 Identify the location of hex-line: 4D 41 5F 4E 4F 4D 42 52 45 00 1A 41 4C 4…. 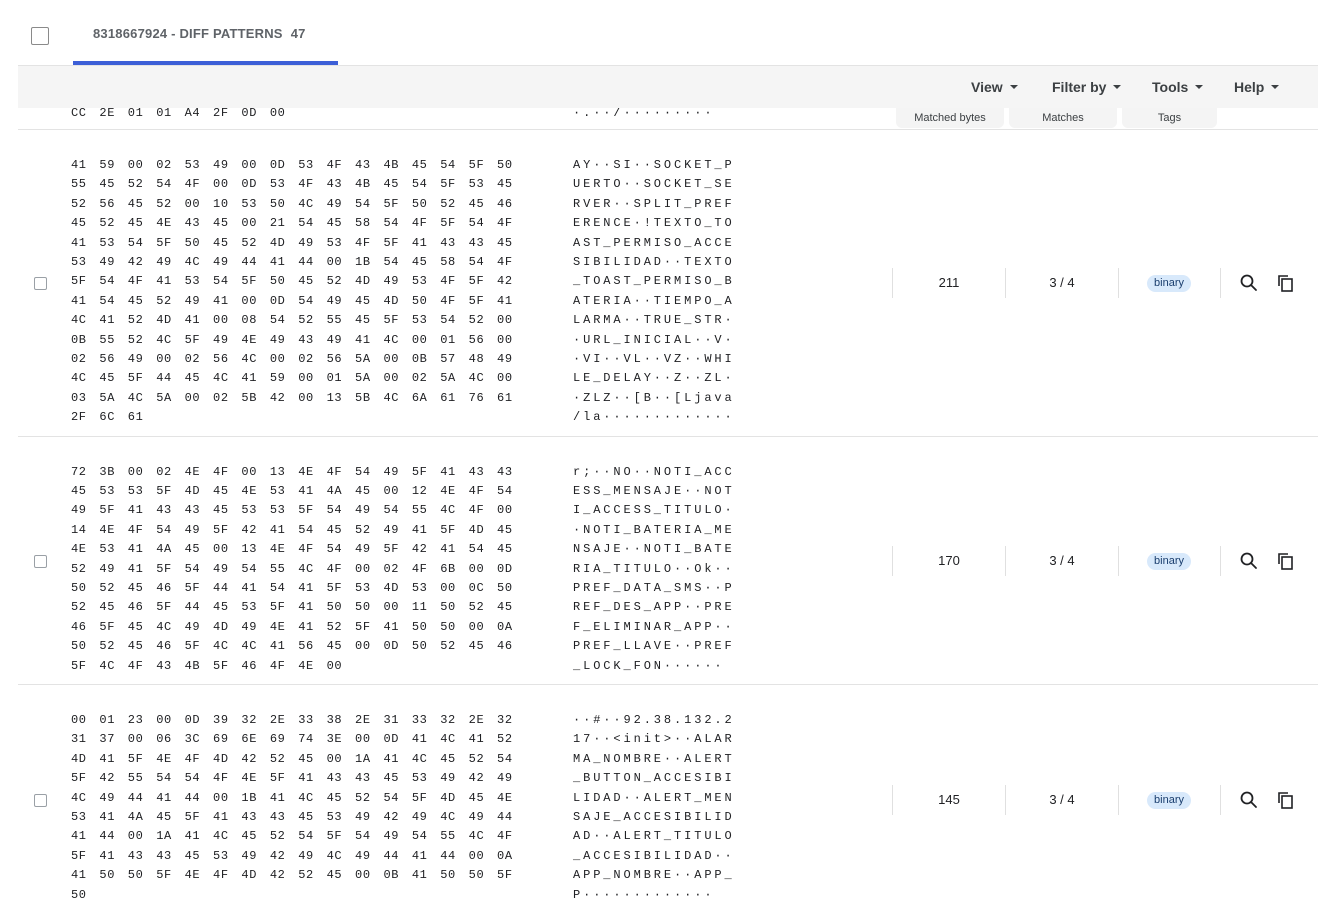
(292, 758).